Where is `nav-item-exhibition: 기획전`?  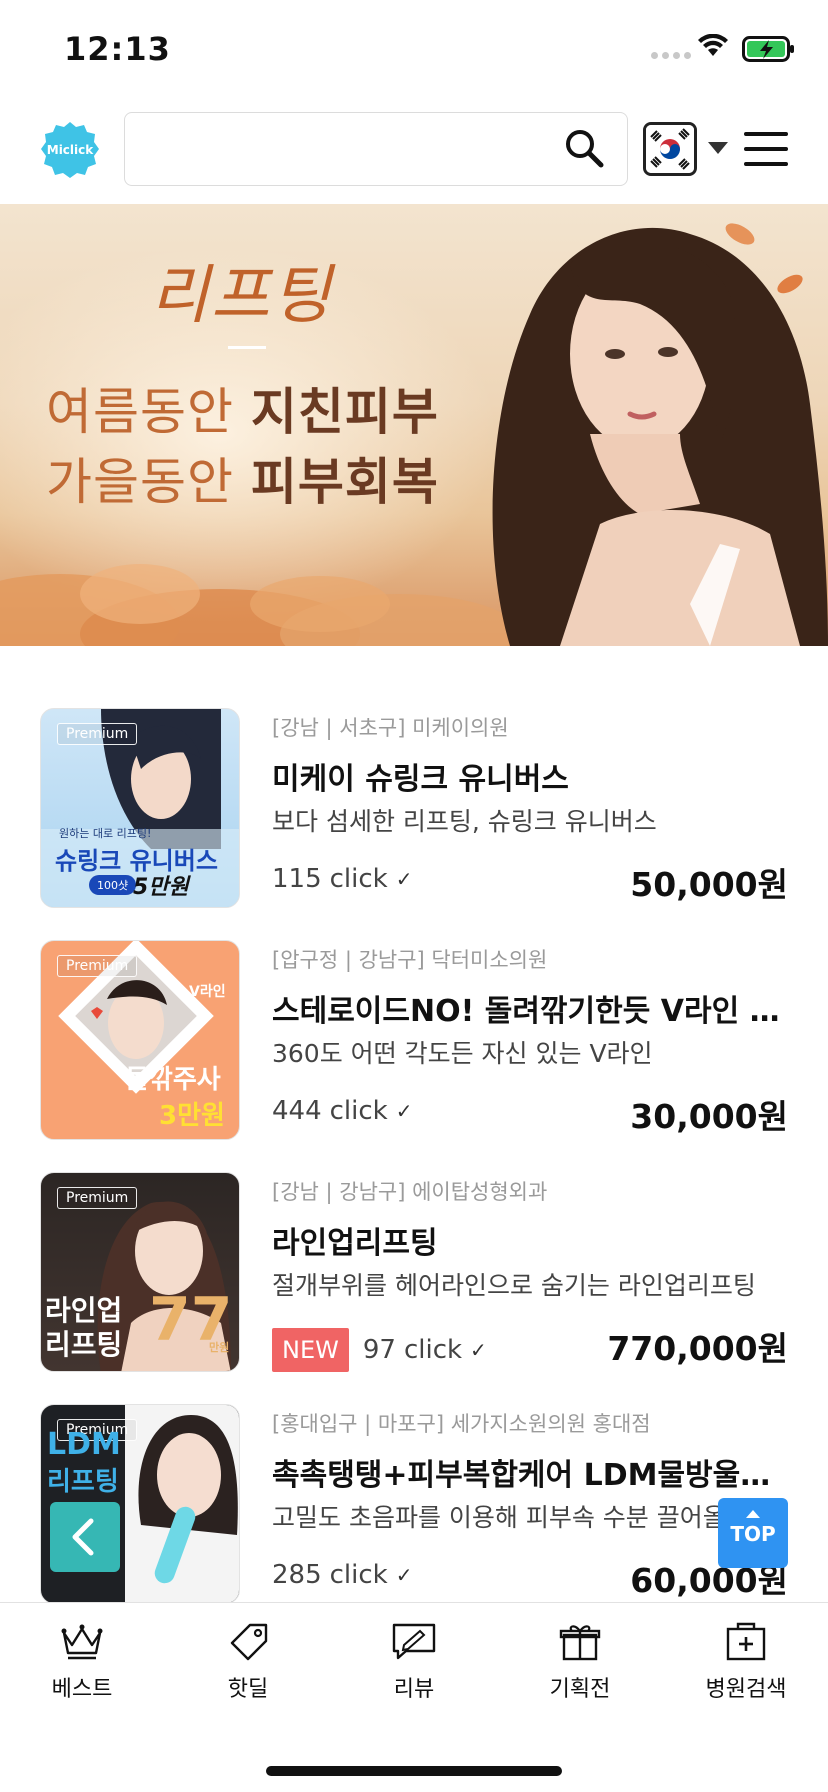 nav-item-exhibition: 기획전 is located at coordinates (580, 1662).